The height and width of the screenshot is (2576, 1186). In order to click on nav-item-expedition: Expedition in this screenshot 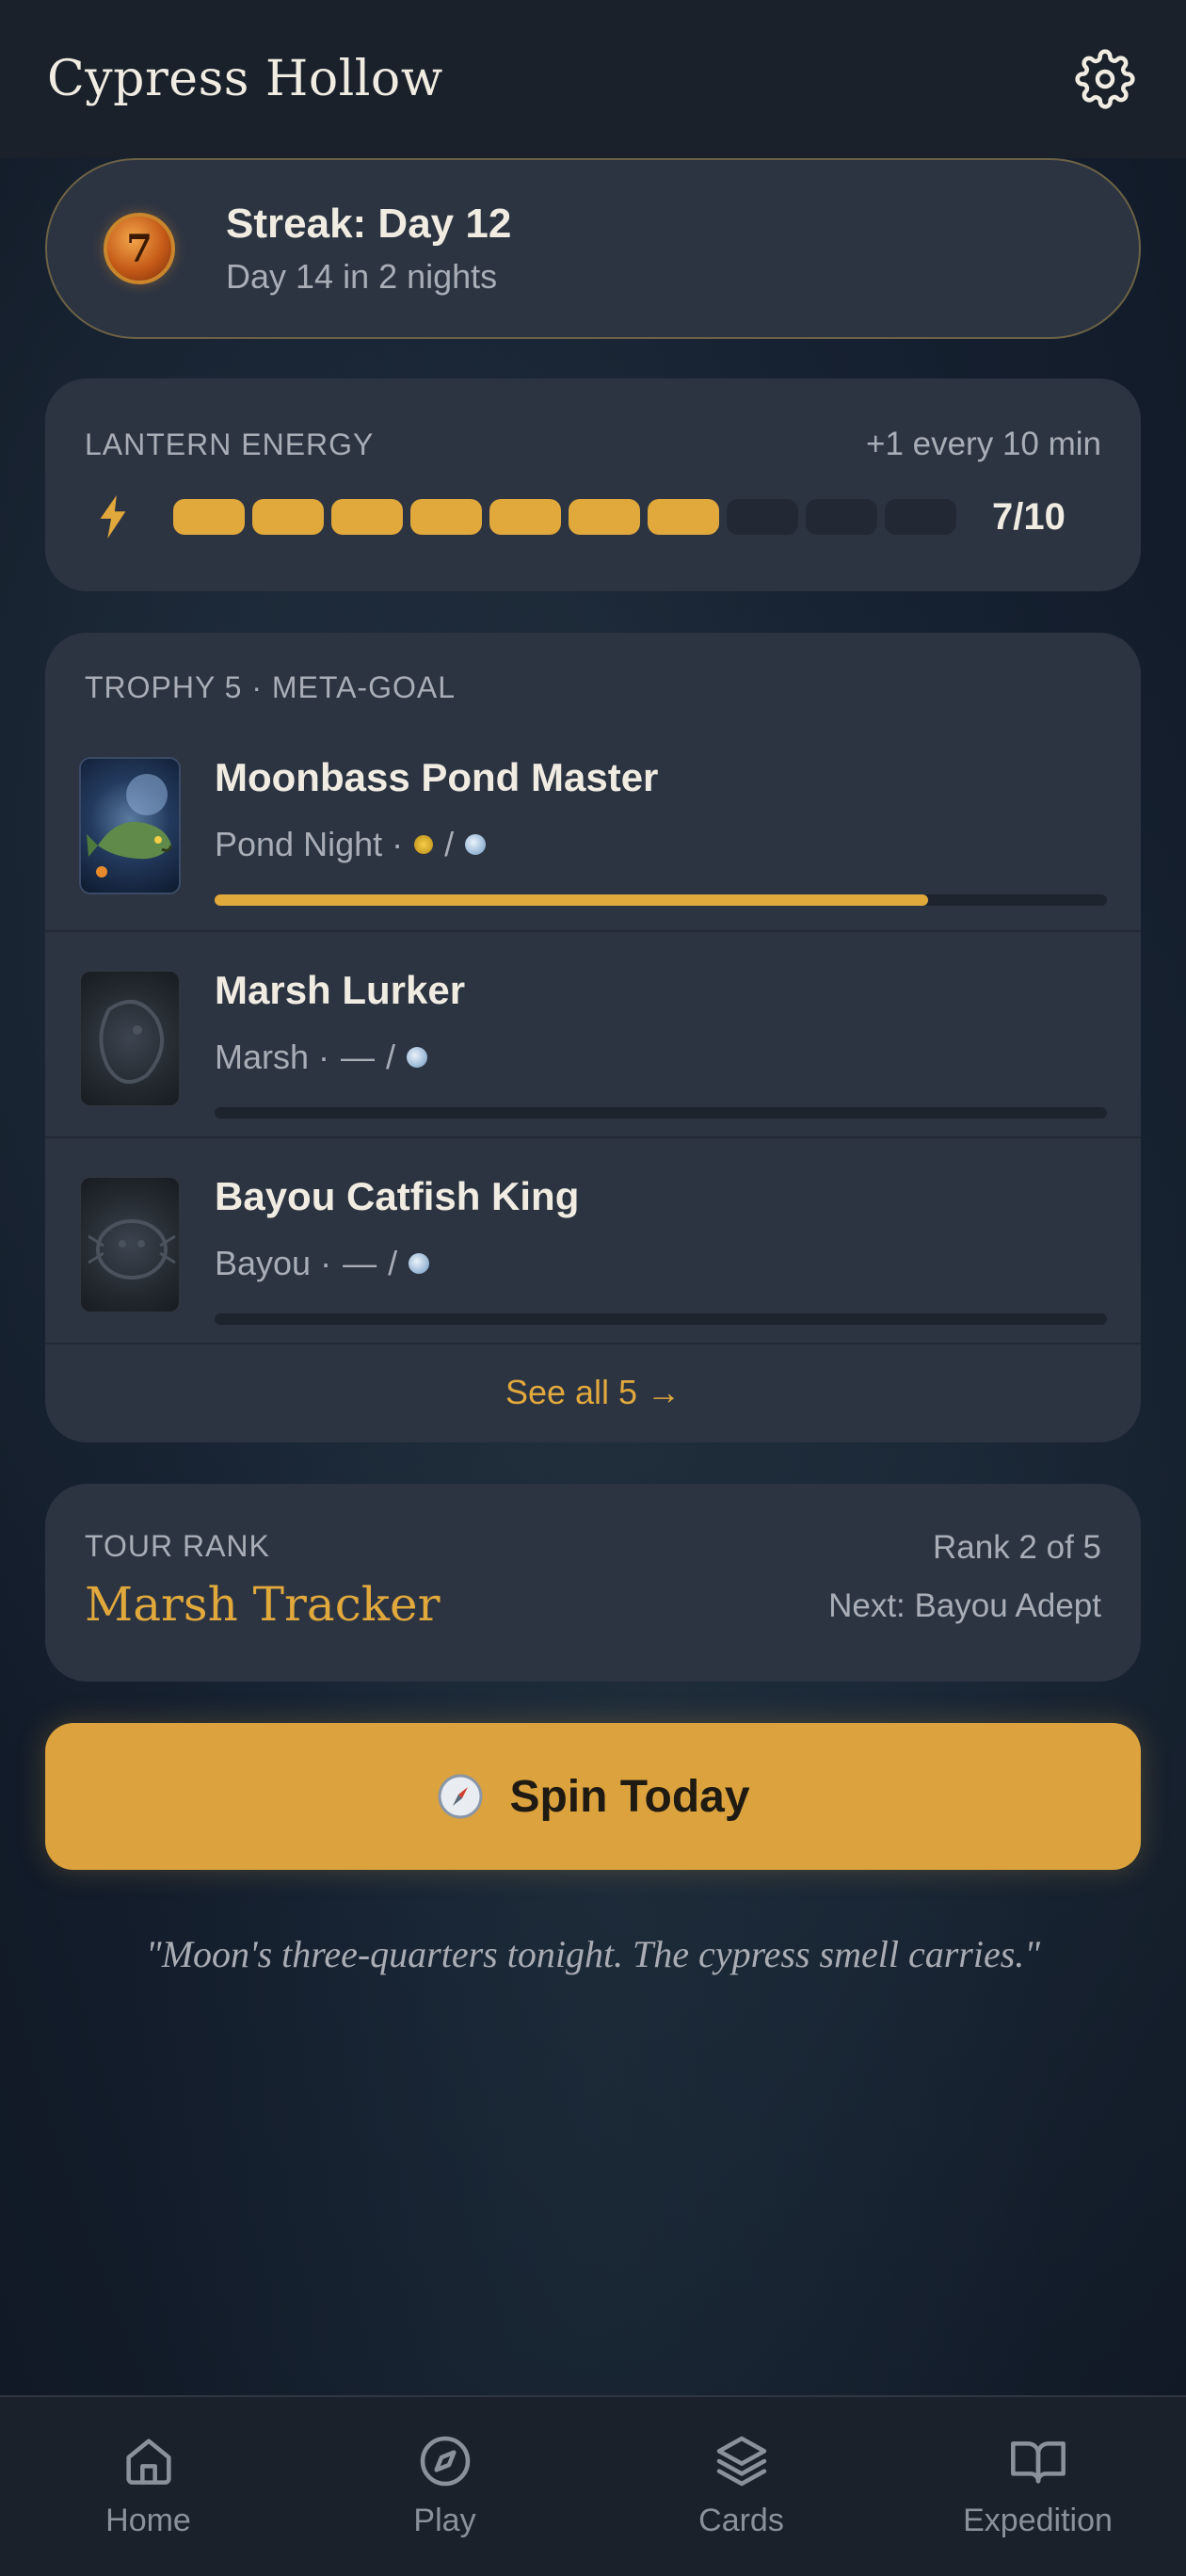, I will do `click(1038, 2486)`.